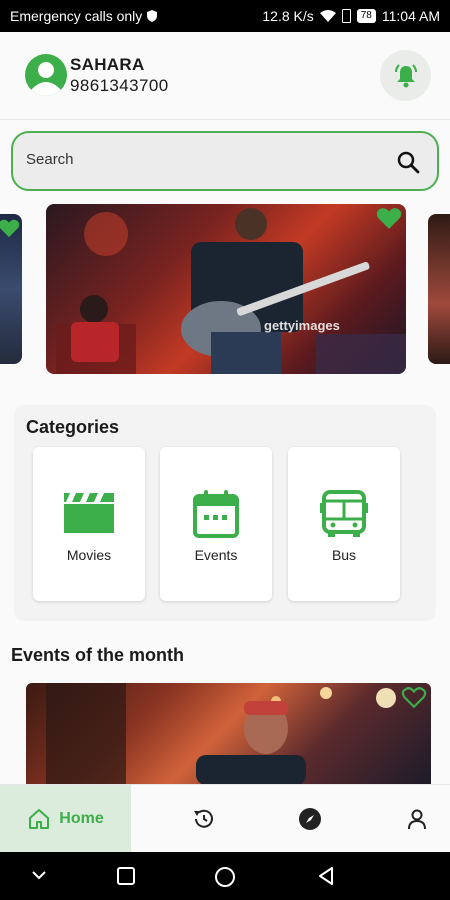 Image resolution: width=450 pixels, height=900 pixels. I want to click on bus-icon, so click(344, 513).